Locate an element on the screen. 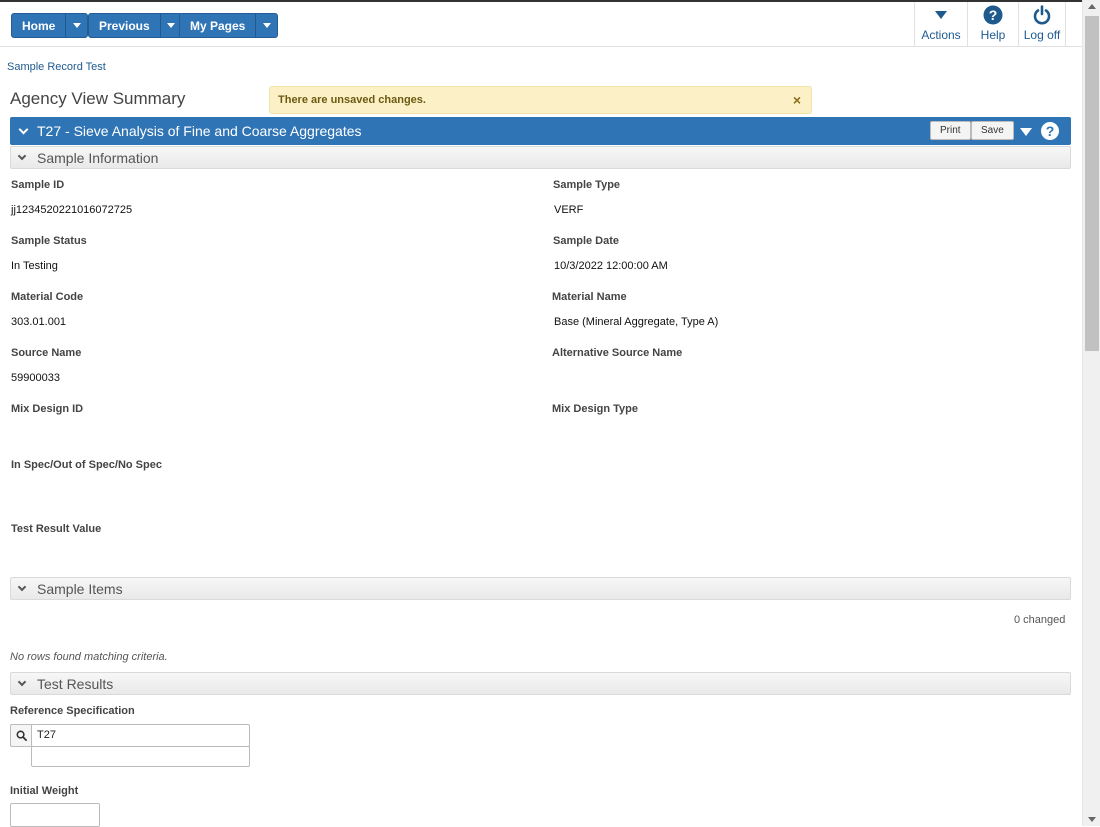 The width and height of the screenshot is (1100, 827). sample-status-value: In Testing is located at coordinates (34, 266).